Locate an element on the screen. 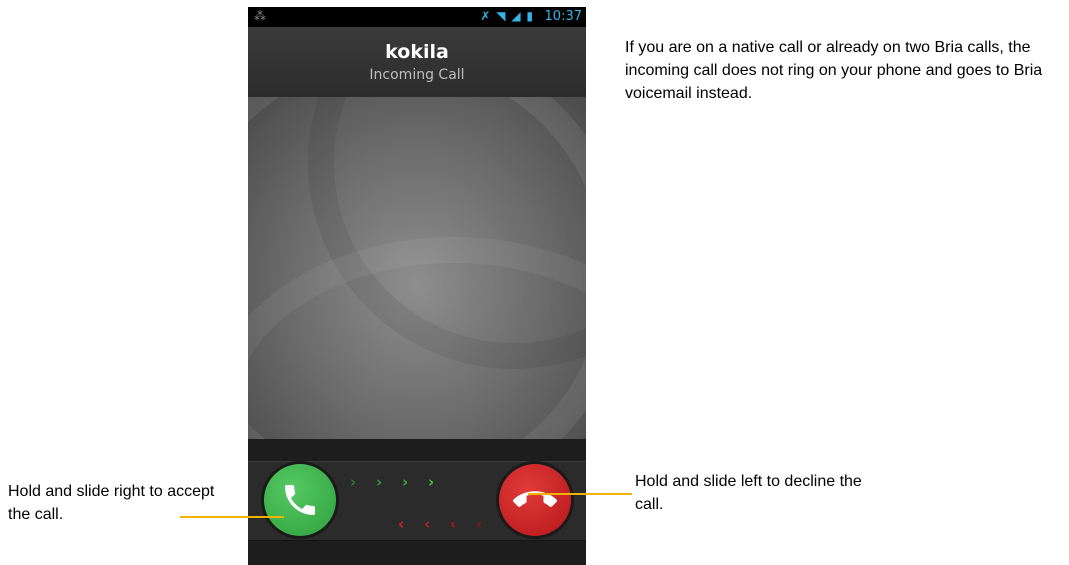  battery-icon: ▮ is located at coordinates (530, 16).